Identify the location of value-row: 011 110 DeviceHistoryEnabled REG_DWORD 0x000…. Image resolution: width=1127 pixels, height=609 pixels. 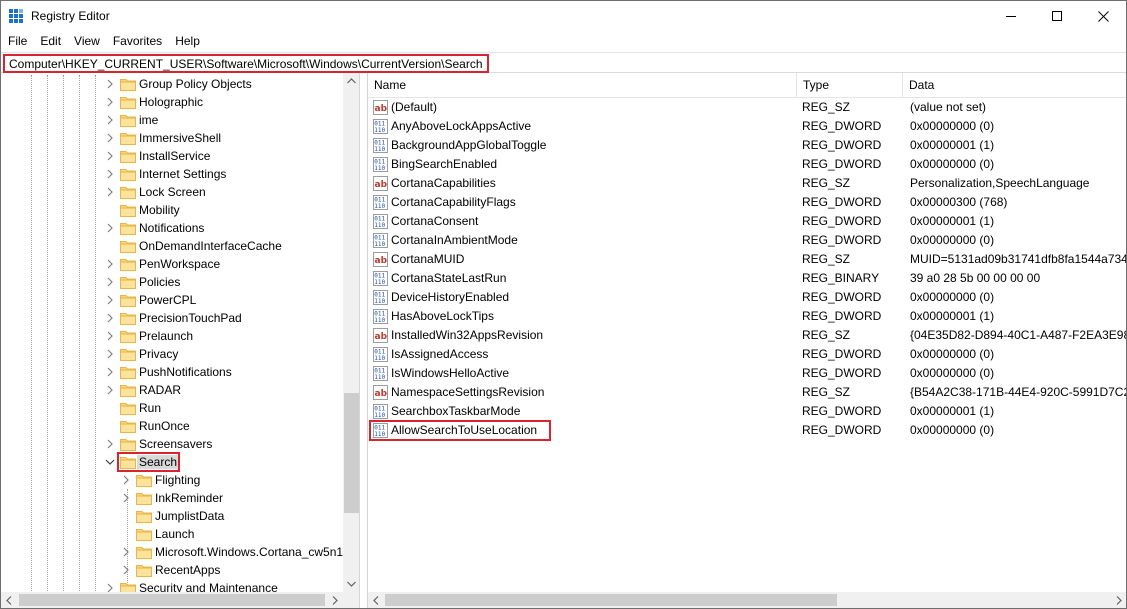
(747, 297).